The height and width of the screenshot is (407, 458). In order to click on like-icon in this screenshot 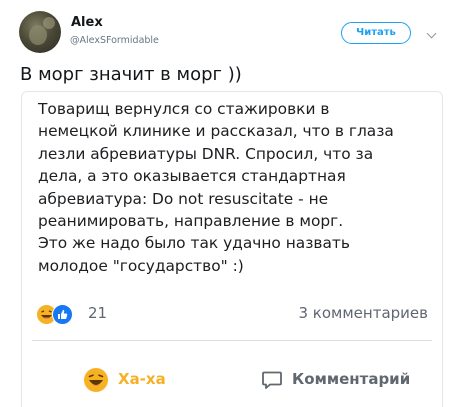, I will do `click(62, 314)`.